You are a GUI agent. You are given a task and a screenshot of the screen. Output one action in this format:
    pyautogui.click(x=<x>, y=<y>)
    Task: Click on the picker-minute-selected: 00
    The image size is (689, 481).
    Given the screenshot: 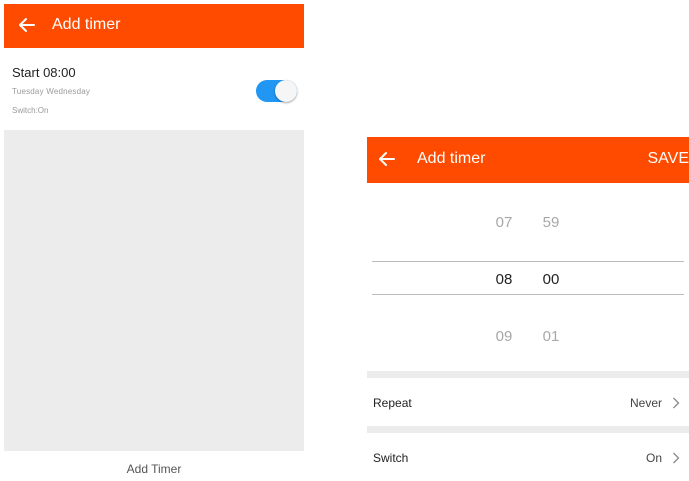 What is the action you would take?
    pyautogui.click(x=551, y=279)
    